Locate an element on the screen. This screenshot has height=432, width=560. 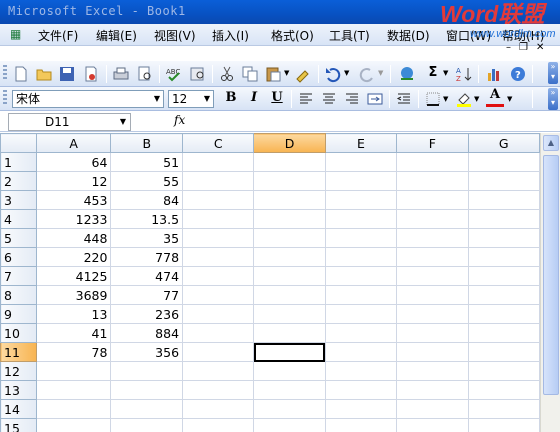
cell-c12 is located at coordinates (218, 371).